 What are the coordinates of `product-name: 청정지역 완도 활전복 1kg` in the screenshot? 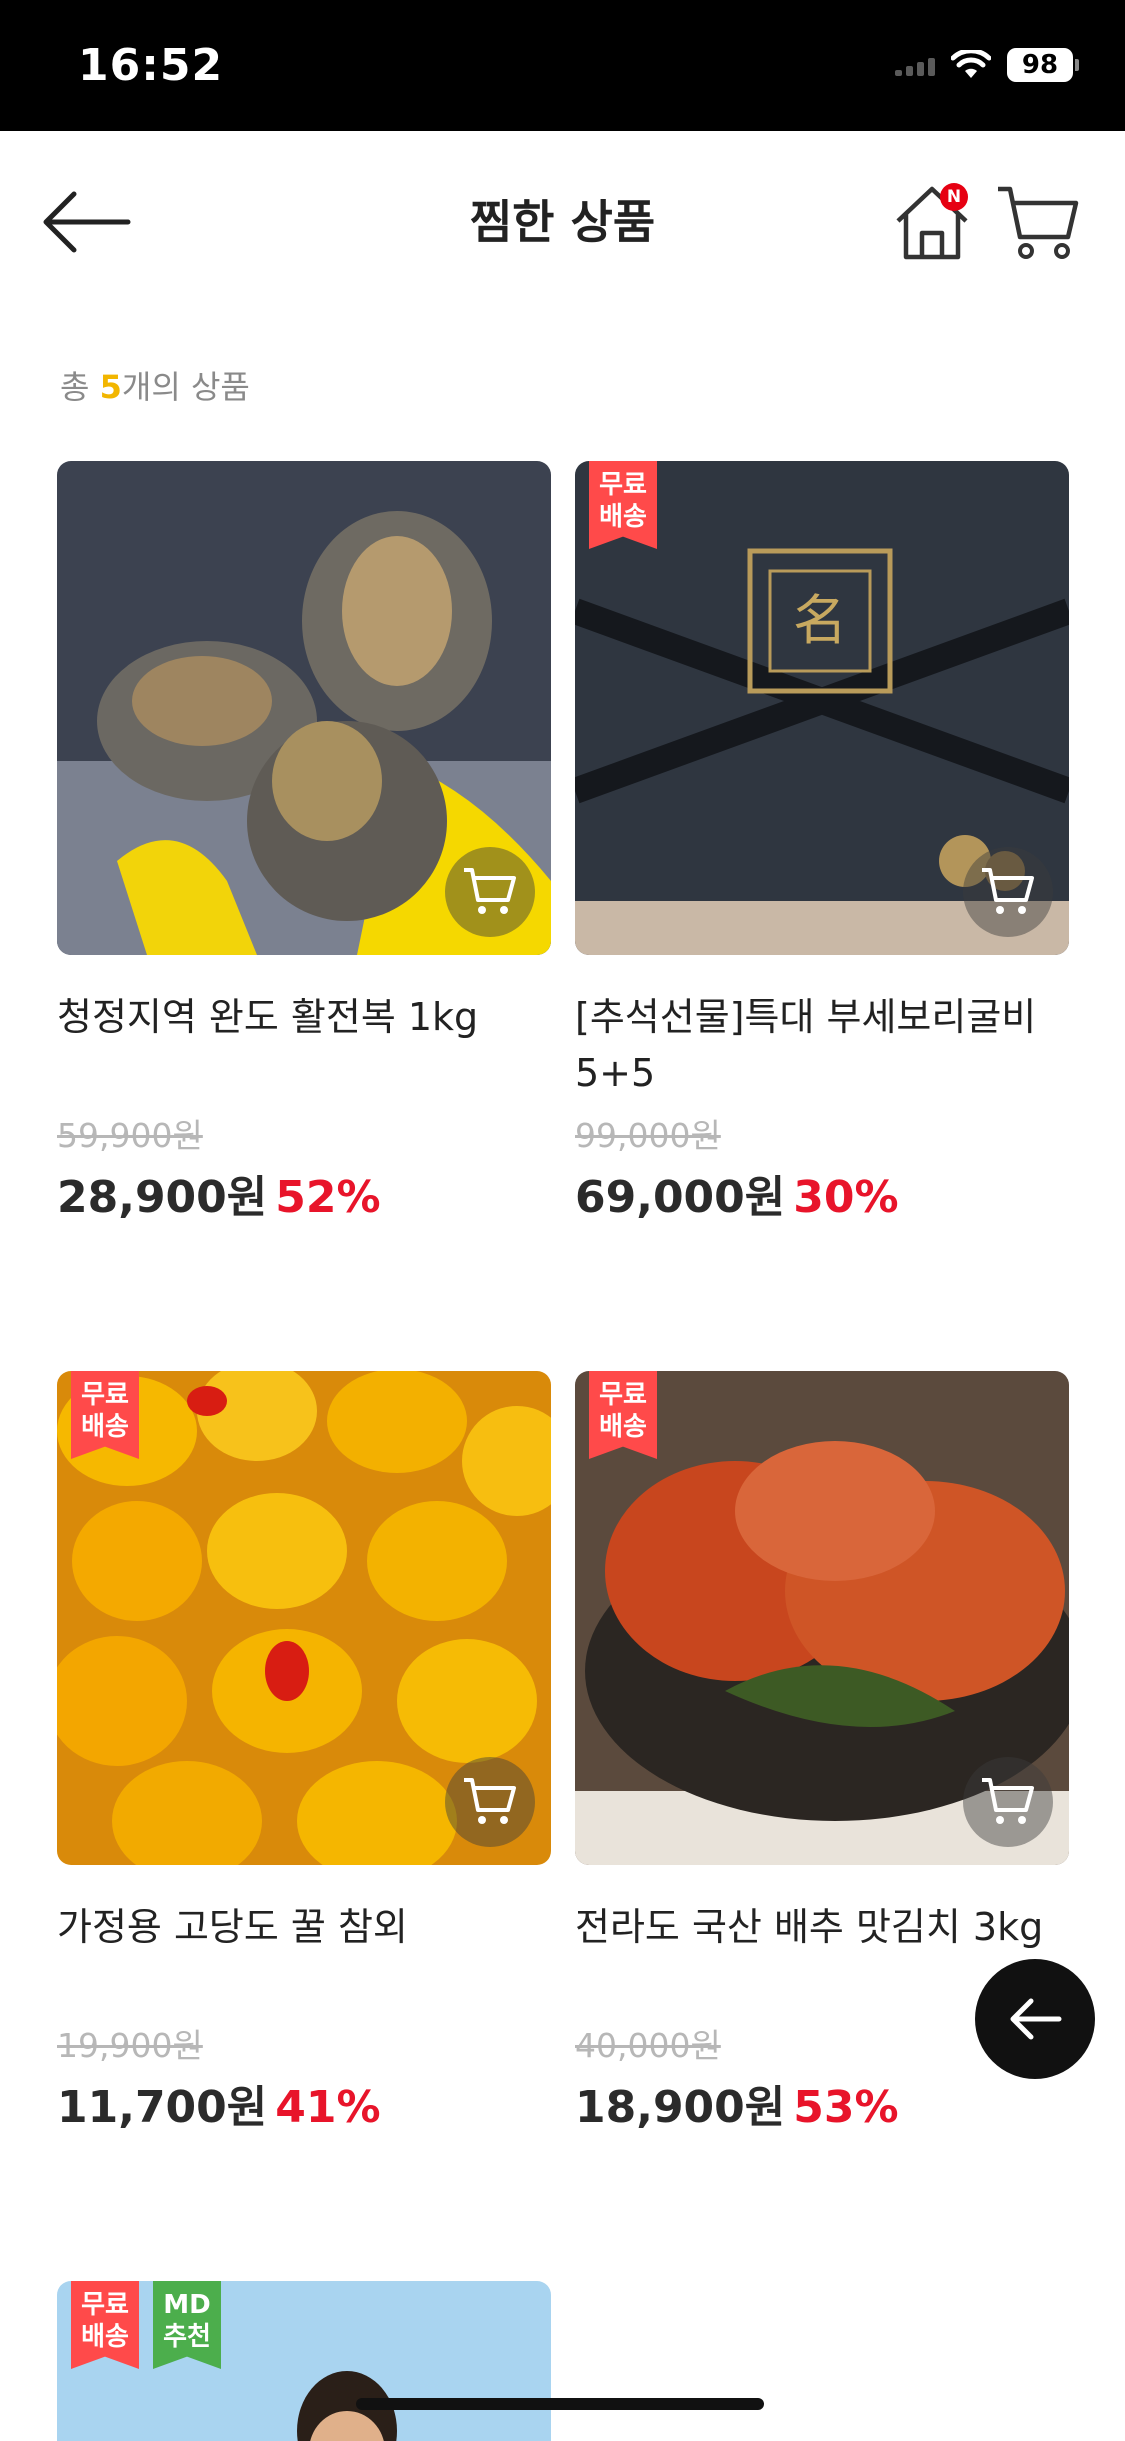 It's located at (304, 1045).